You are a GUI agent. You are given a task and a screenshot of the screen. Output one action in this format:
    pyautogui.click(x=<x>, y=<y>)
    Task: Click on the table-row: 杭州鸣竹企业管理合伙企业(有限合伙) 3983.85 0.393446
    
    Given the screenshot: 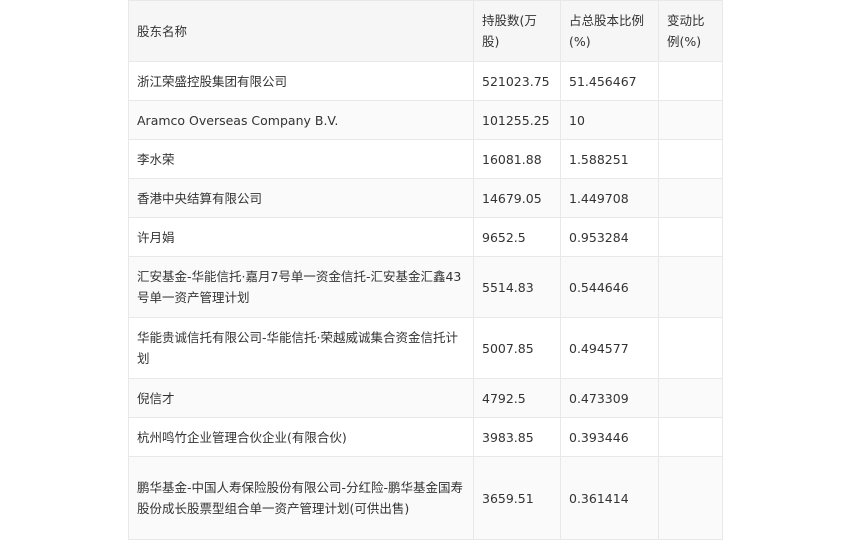 What is the action you would take?
    pyautogui.click(x=425, y=437)
    